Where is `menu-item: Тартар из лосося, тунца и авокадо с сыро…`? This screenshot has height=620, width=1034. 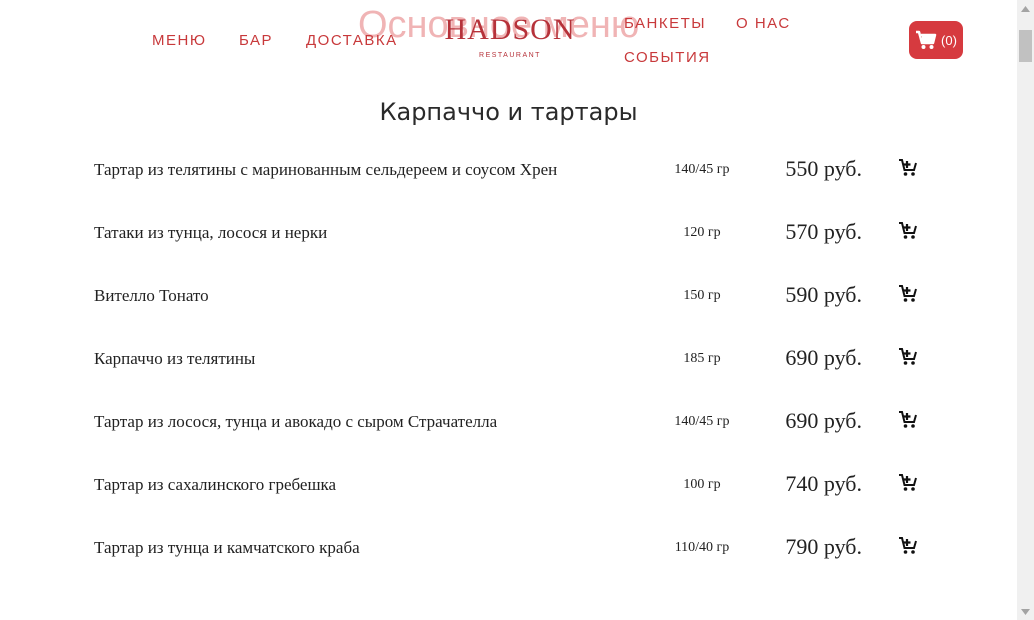
menu-item: Тартар из лосося, тунца и авокадо с сыро… is located at coordinates (508, 425).